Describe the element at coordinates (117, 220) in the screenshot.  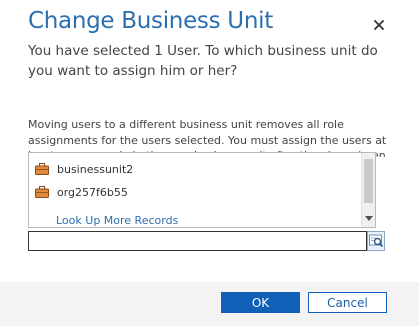
I see `look-up-more-records-link: Look Up More Records` at that location.